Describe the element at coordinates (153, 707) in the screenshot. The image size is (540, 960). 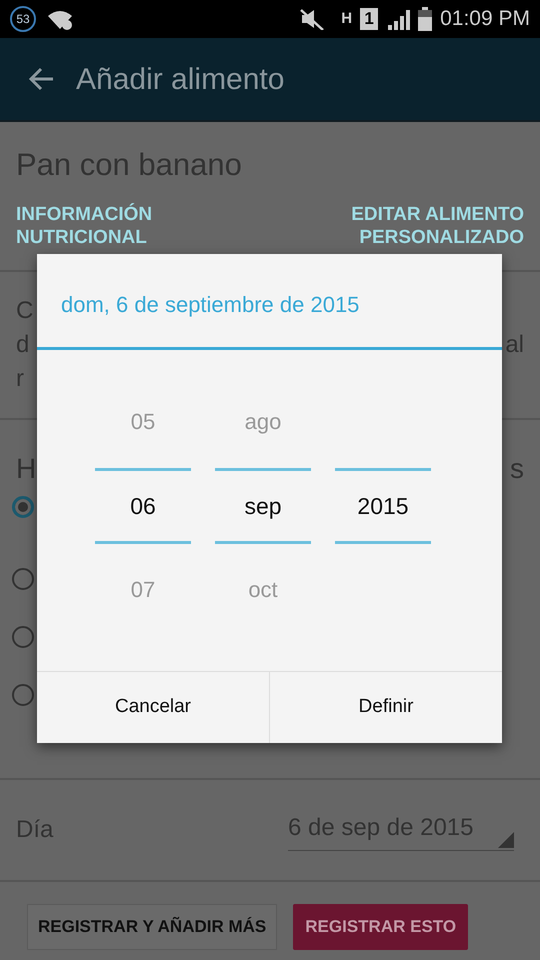
I see `cancel-button: Cancelar` at that location.